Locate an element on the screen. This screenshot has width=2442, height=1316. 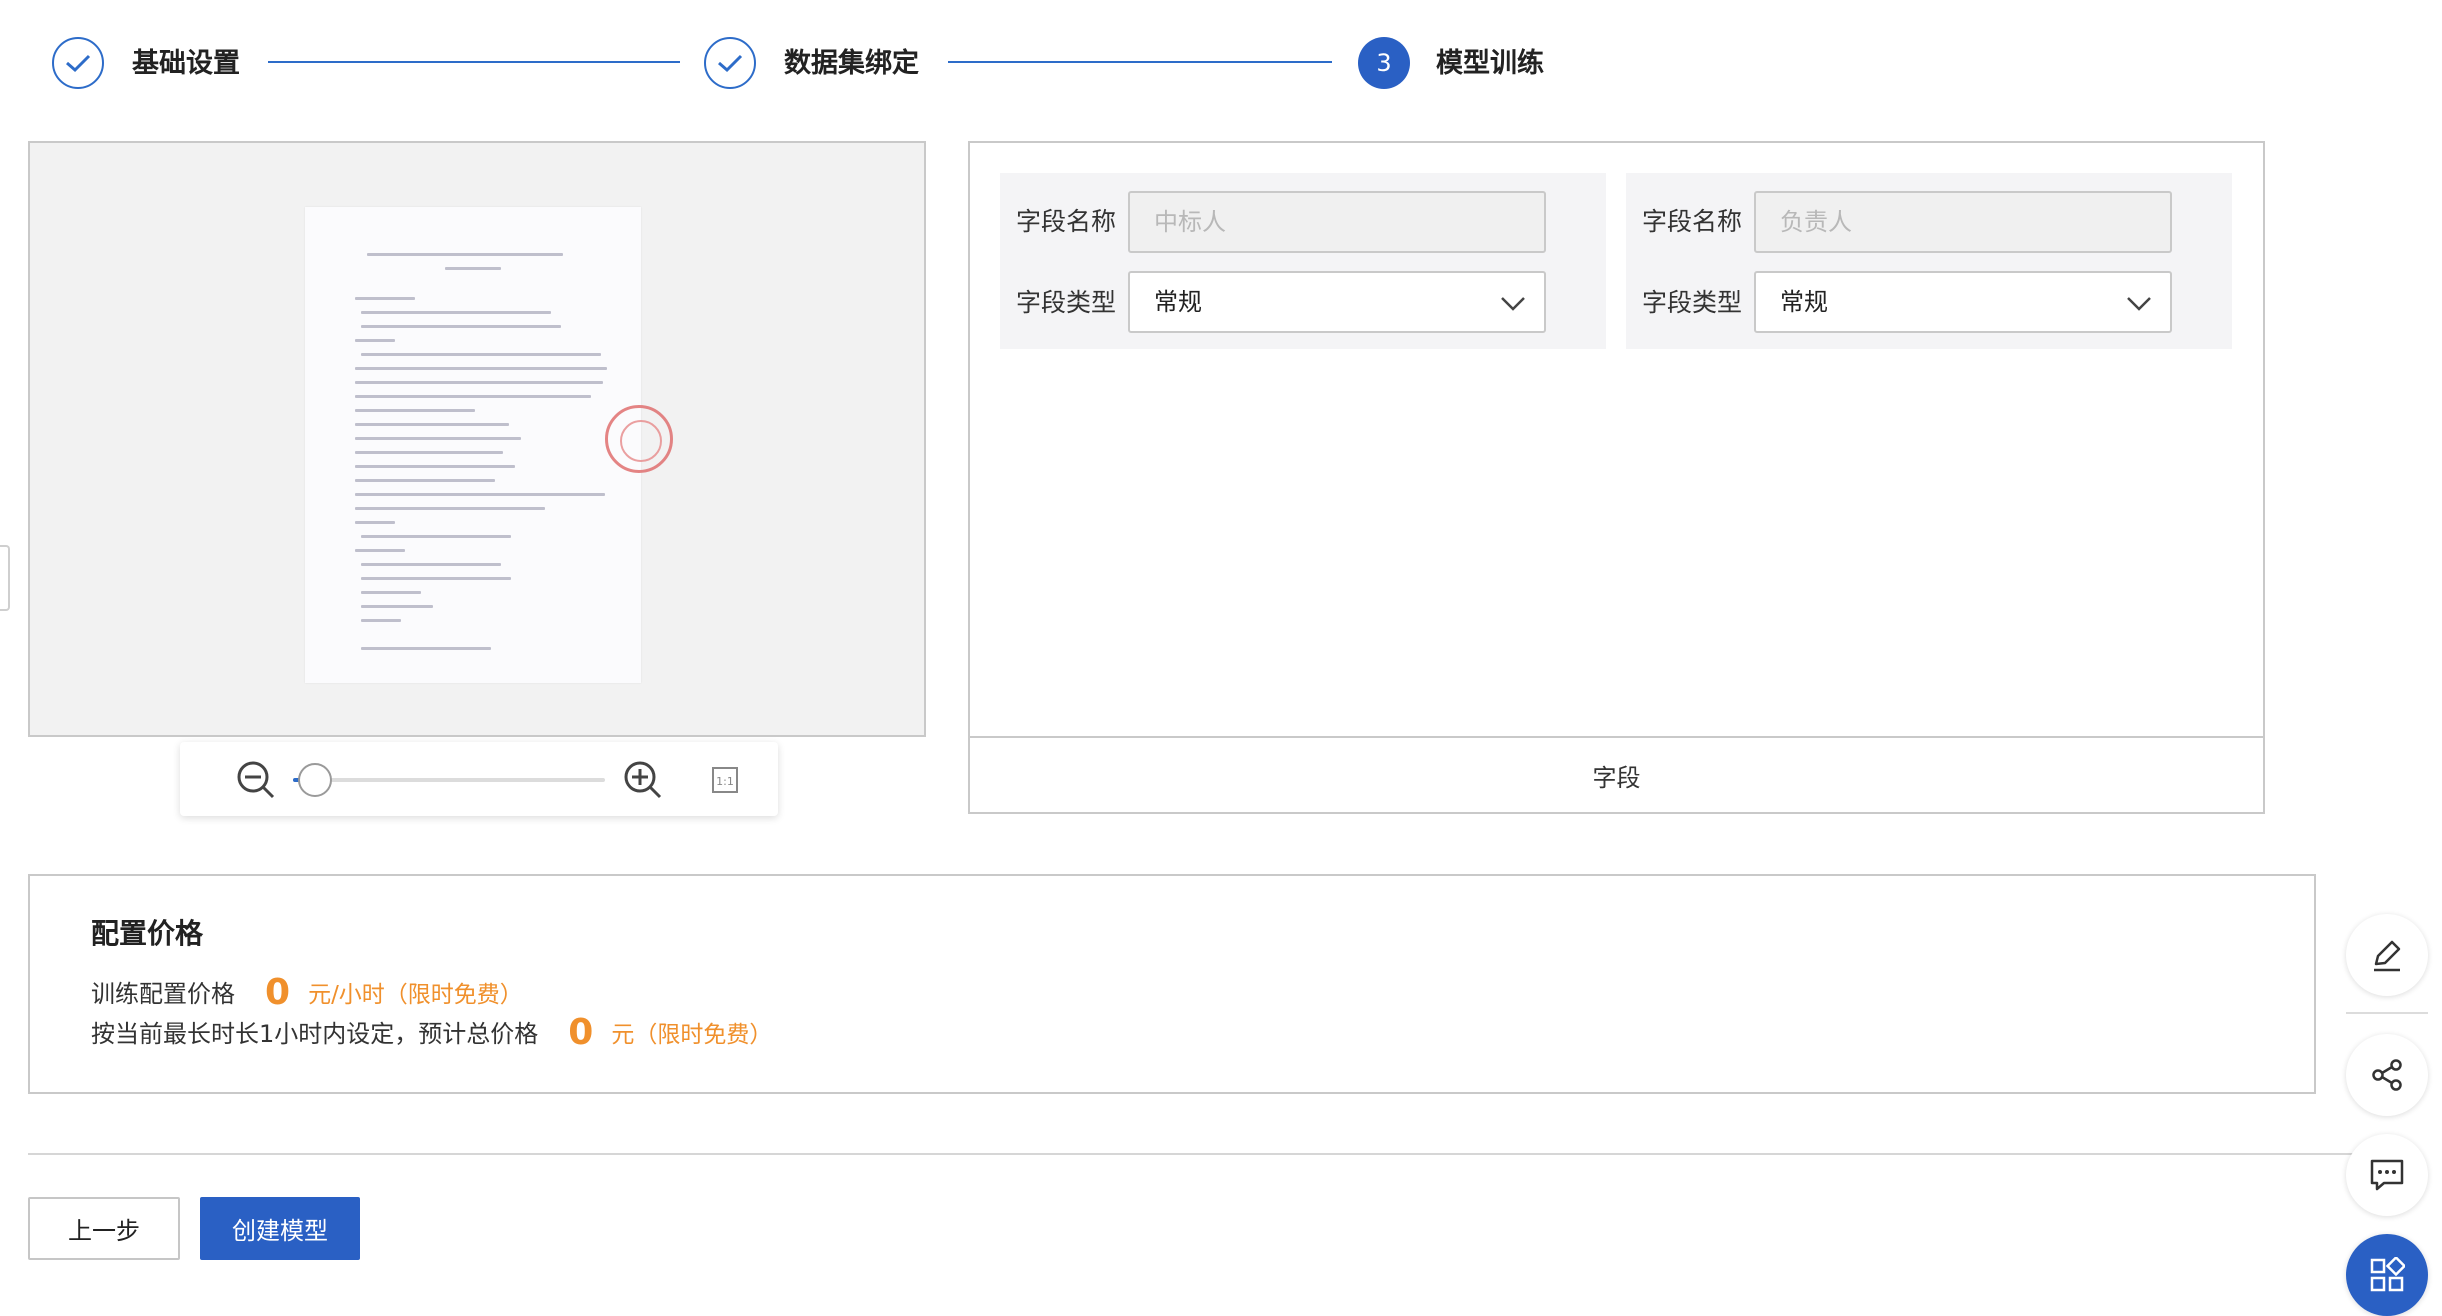
step-2-label: 数据集绑定 is located at coordinates (851, 63).